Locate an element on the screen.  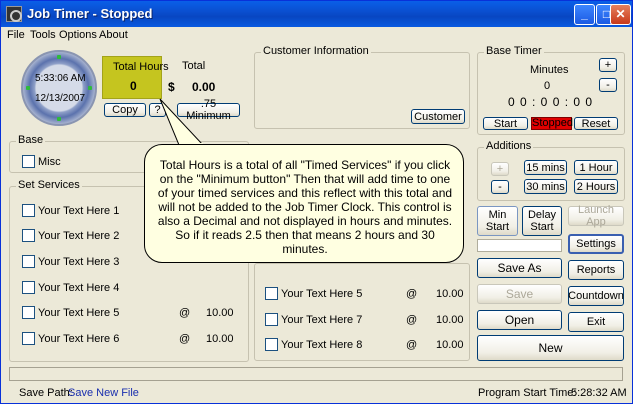
analog-clock: 5:33:06 AM 12/13/2007 is located at coordinates (59, 88).